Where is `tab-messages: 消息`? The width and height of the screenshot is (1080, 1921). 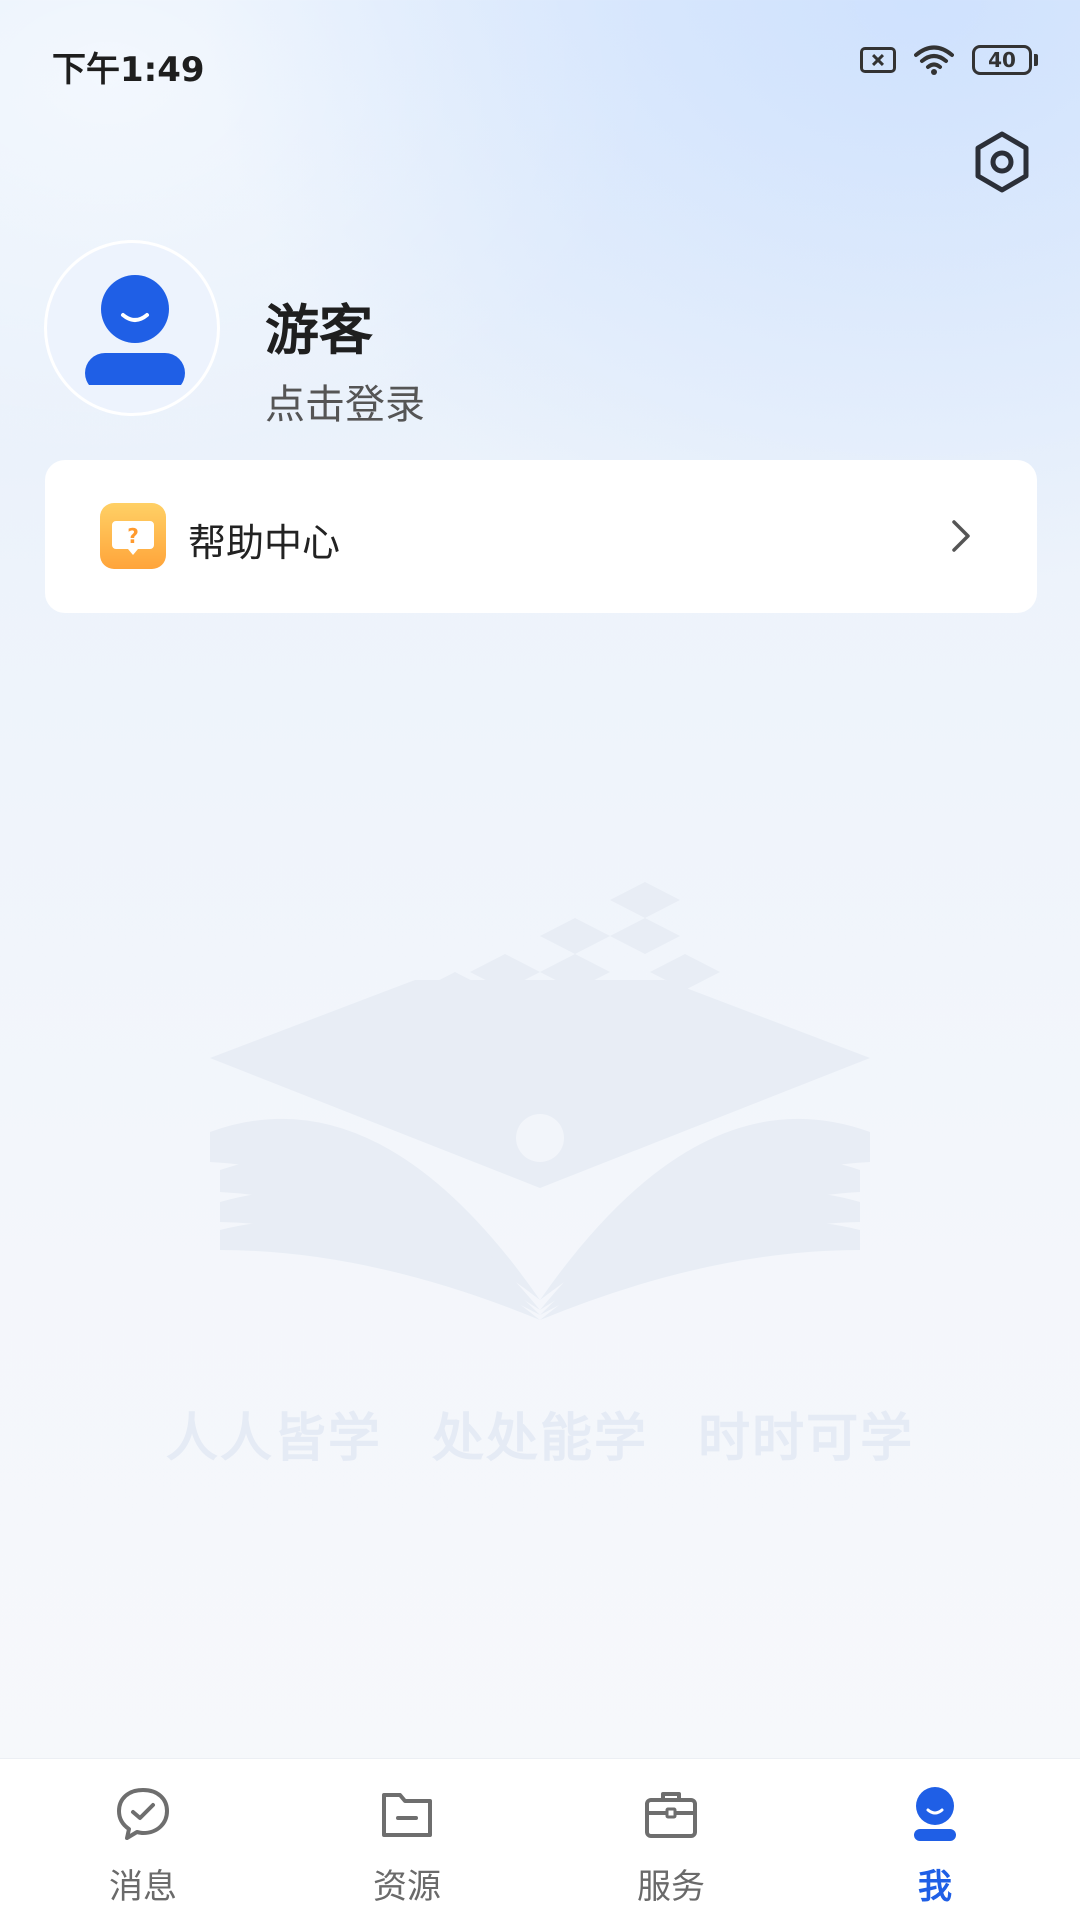 tab-messages: 消息 is located at coordinates (143, 1840).